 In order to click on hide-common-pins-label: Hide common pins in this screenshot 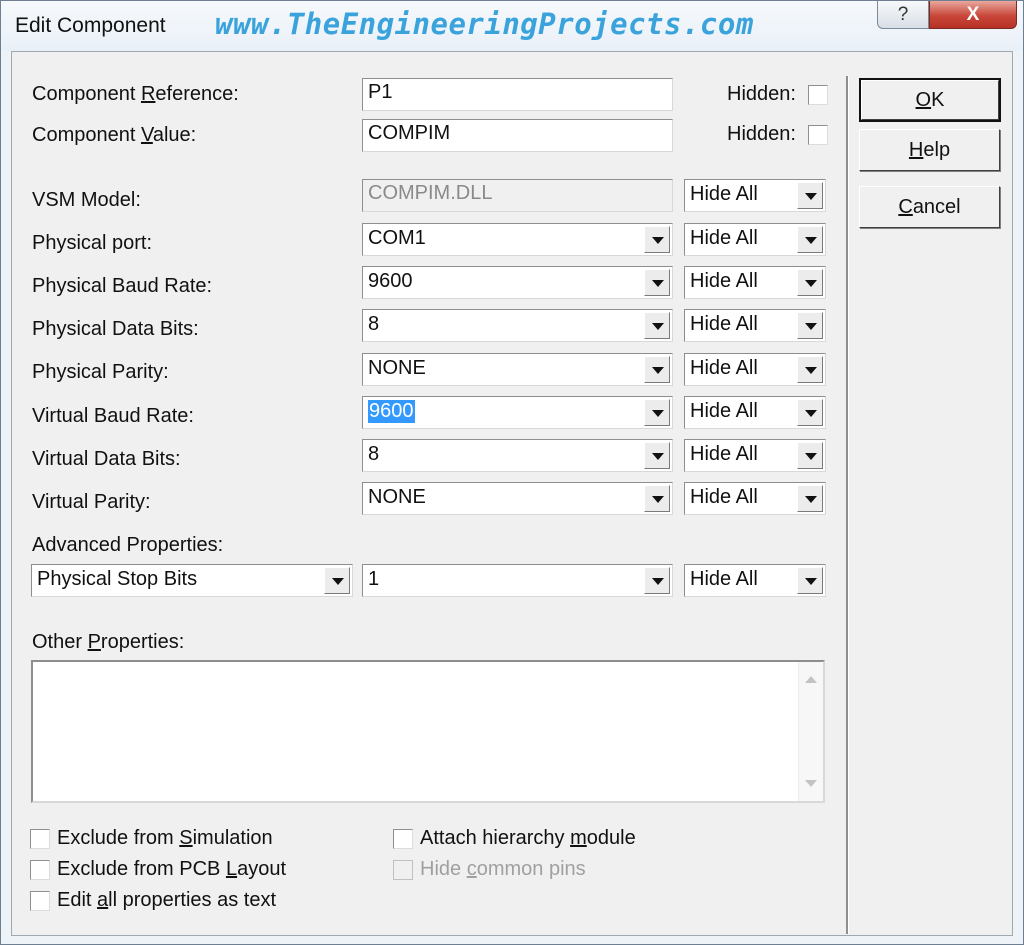, I will do `click(503, 869)`.